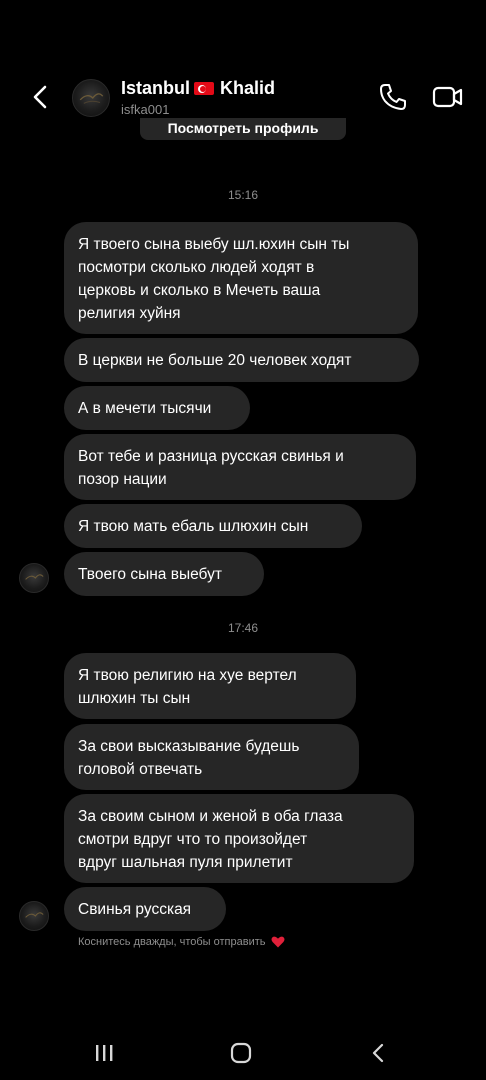  I want to click on message-line: Я твою религию на хуе вертел, so click(187, 675).